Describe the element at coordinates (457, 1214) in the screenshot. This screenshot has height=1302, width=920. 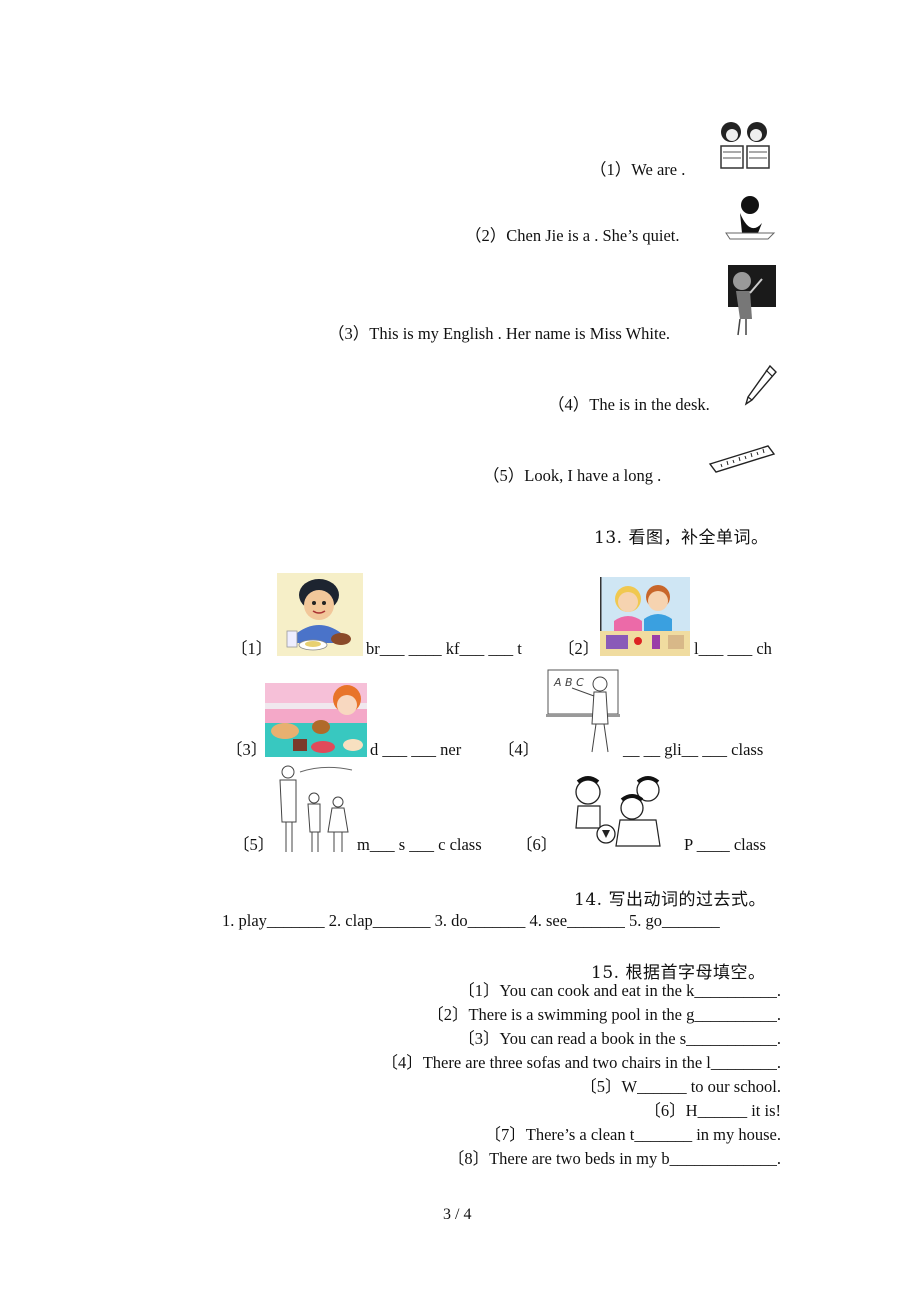
I see `page-number: 3 / 4` at that location.